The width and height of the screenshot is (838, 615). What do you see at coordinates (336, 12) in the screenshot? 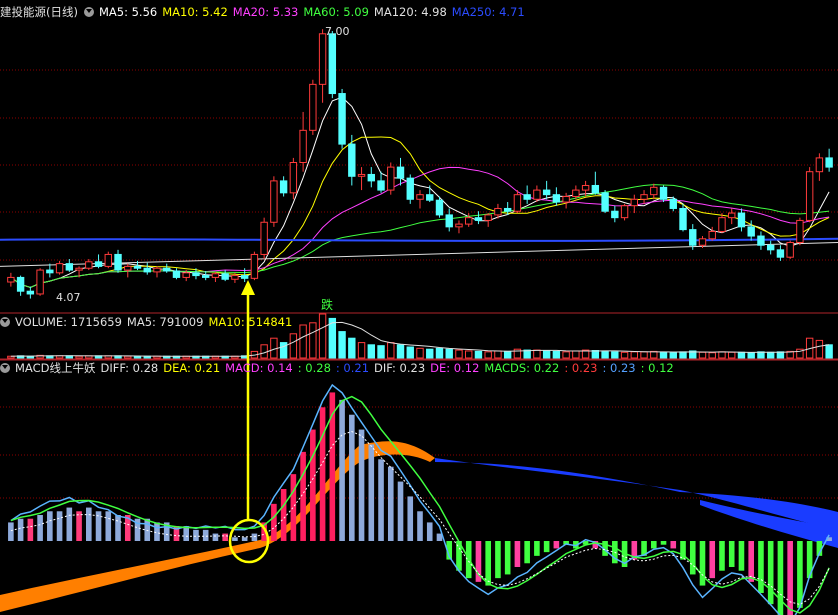
I see `ma-indicator: MA60: 5.09` at bounding box center [336, 12].